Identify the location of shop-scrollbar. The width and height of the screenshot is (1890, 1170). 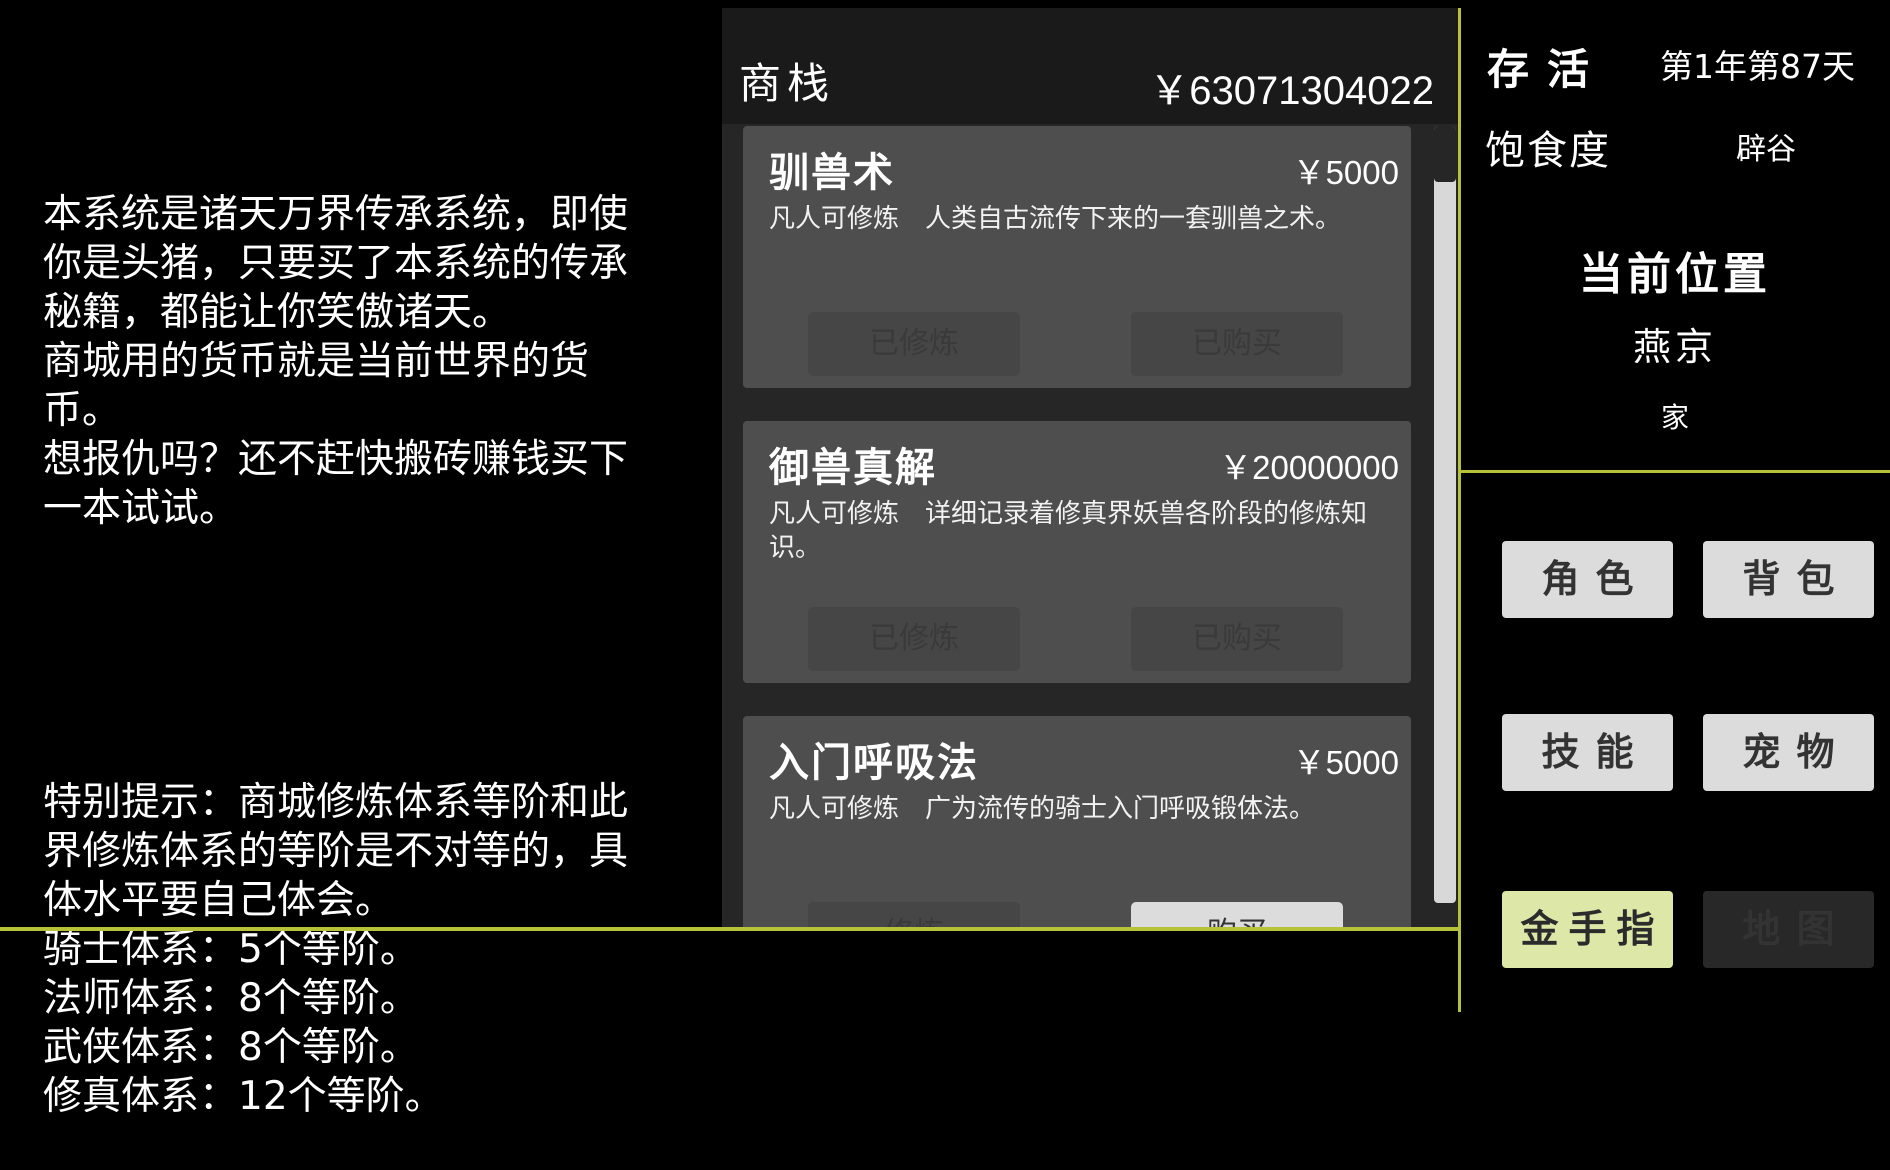
(1445, 514).